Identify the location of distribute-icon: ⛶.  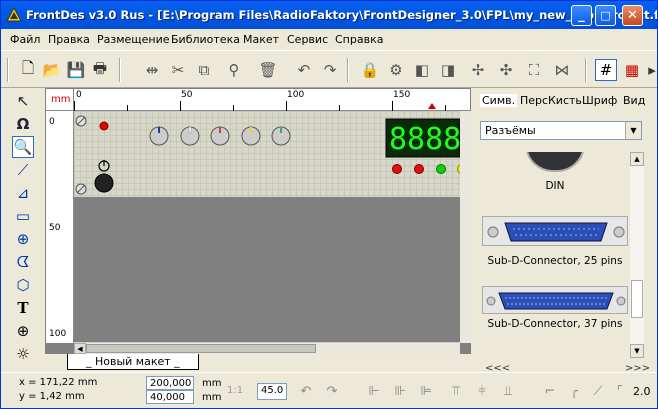
(534, 70).